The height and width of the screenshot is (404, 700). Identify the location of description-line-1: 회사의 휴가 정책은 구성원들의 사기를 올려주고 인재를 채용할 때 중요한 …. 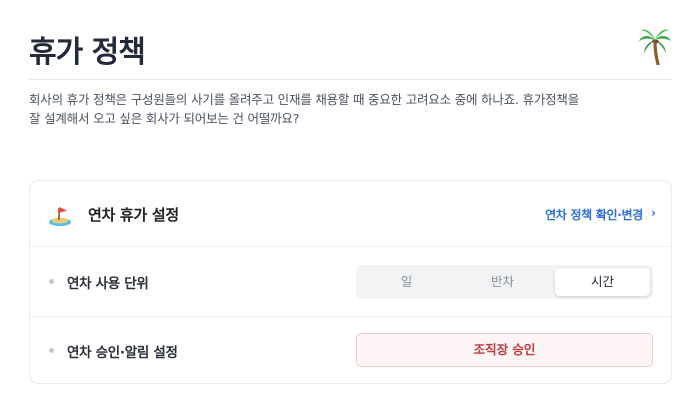
(304, 99).